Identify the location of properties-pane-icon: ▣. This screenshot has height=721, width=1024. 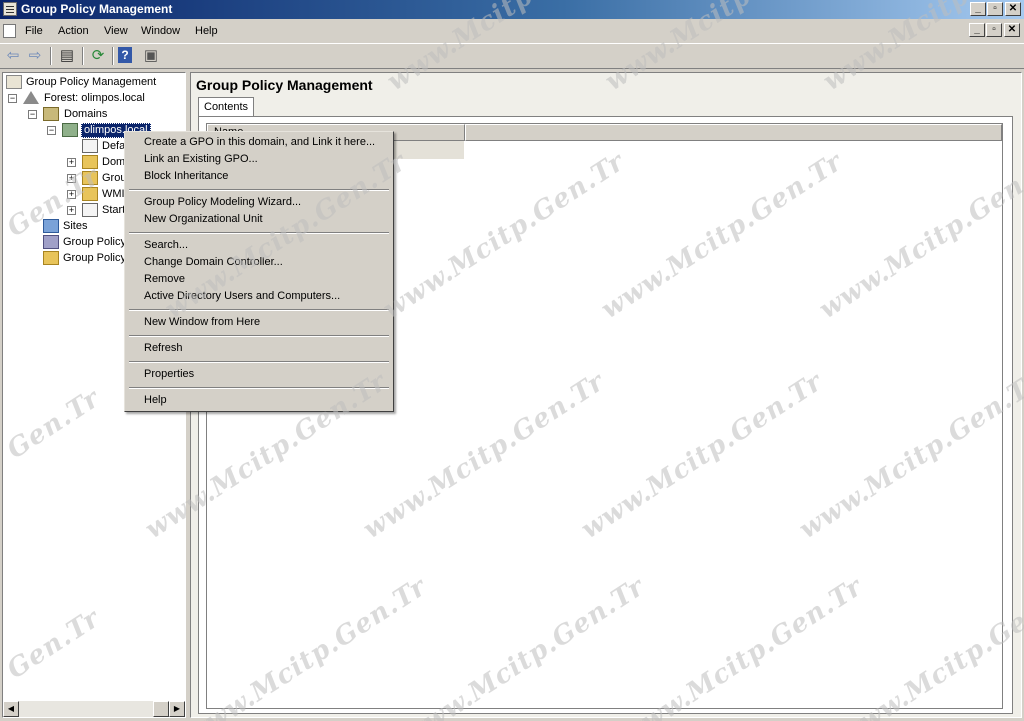
(151, 56).